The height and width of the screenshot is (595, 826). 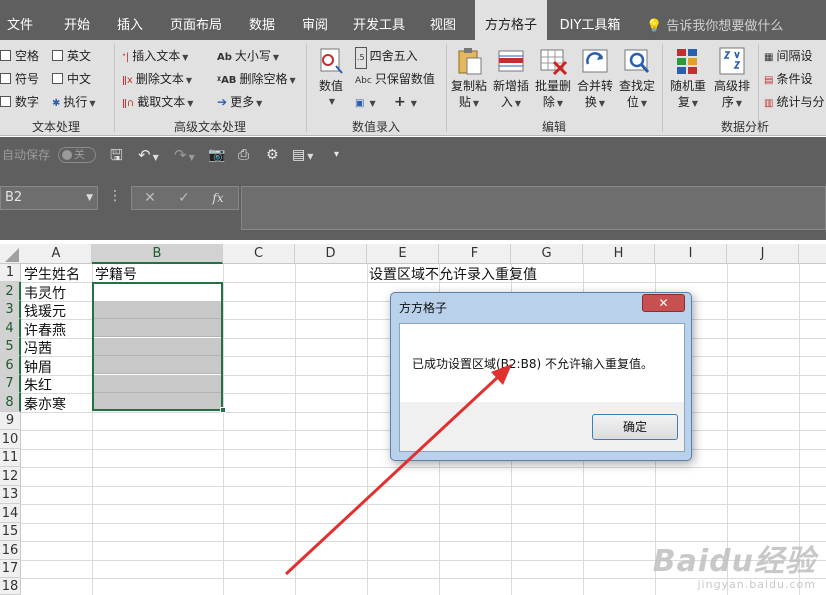 I want to click on row-header: 7, so click(x=10, y=384).